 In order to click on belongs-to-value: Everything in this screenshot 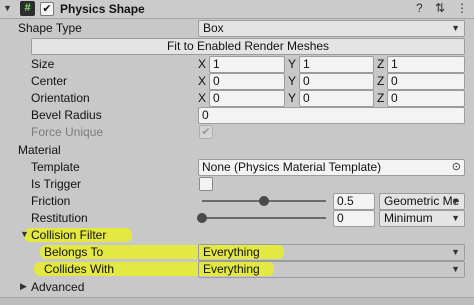, I will do `click(231, 252)`.